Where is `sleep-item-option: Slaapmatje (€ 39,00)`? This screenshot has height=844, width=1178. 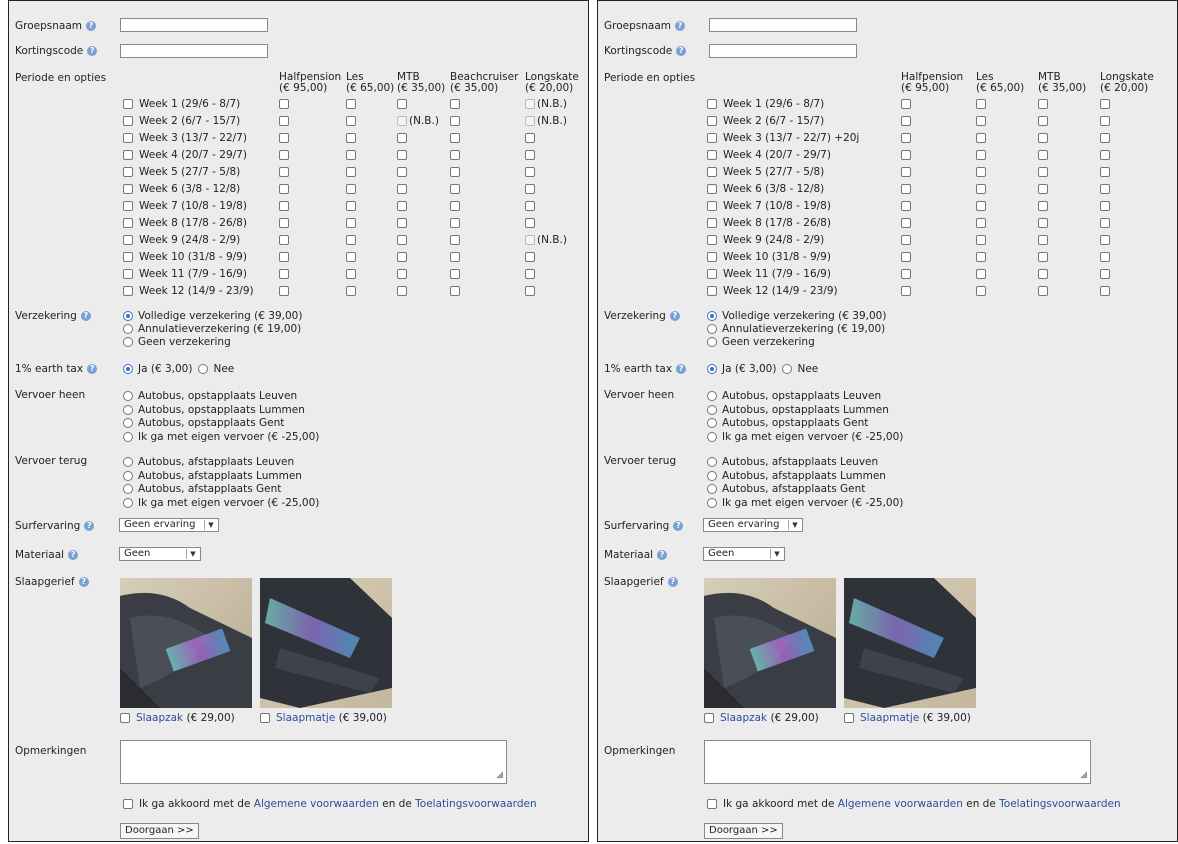 sleep-item-option: Slaapmatje (€ 39,00) is located at coordinates (907, 718).